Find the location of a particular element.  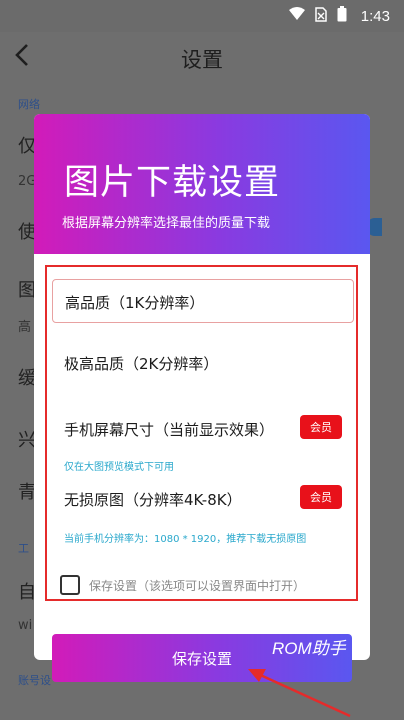

option-very-high-quality: 极高品质（2K分辨率） is located at coordinates (203, 363).